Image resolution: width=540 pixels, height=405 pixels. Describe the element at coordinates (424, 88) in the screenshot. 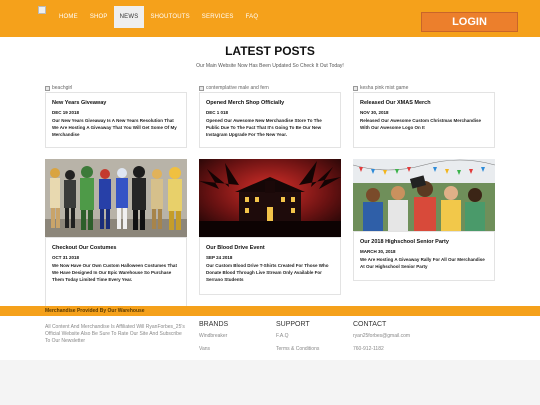

I see `broken-image: kesha pink mist game` at that location.